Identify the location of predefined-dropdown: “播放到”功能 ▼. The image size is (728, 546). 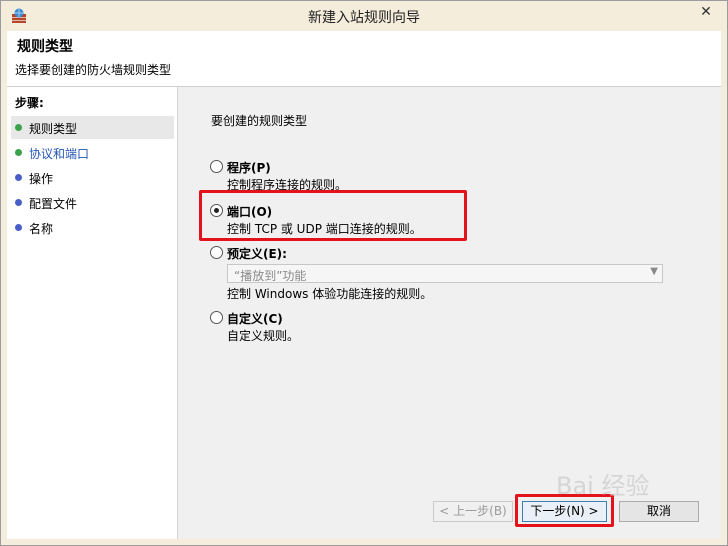
(445, 273).